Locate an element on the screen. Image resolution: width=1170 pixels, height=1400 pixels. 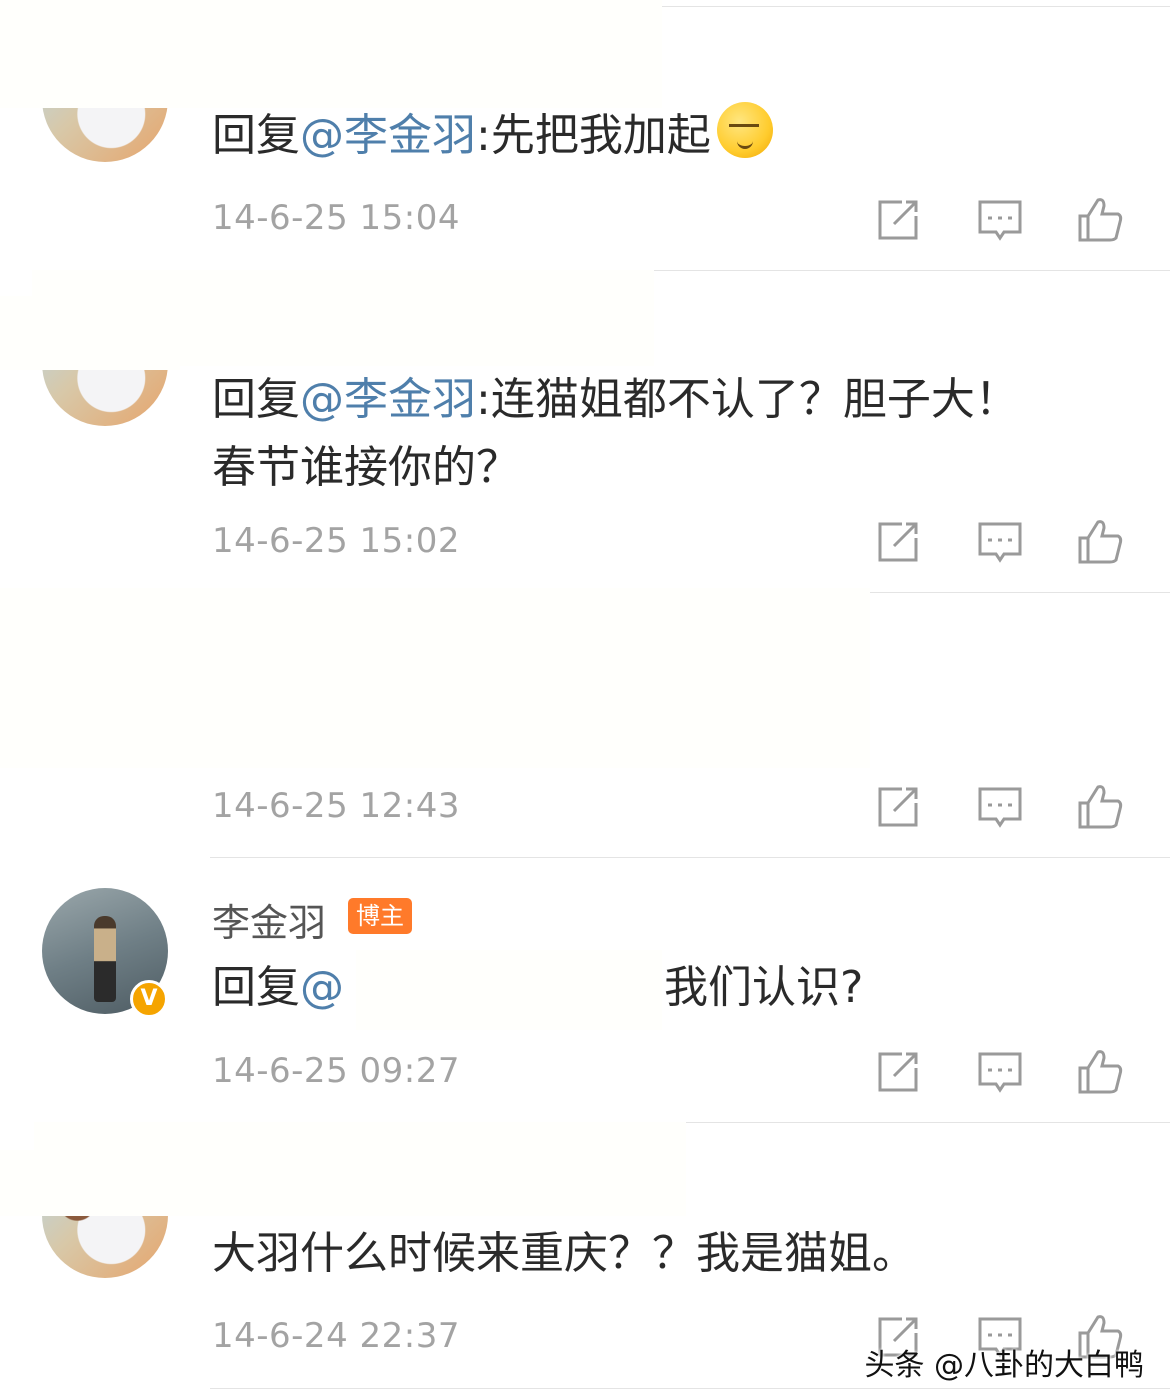
avatar-figure is located at coordinates (105, 959).